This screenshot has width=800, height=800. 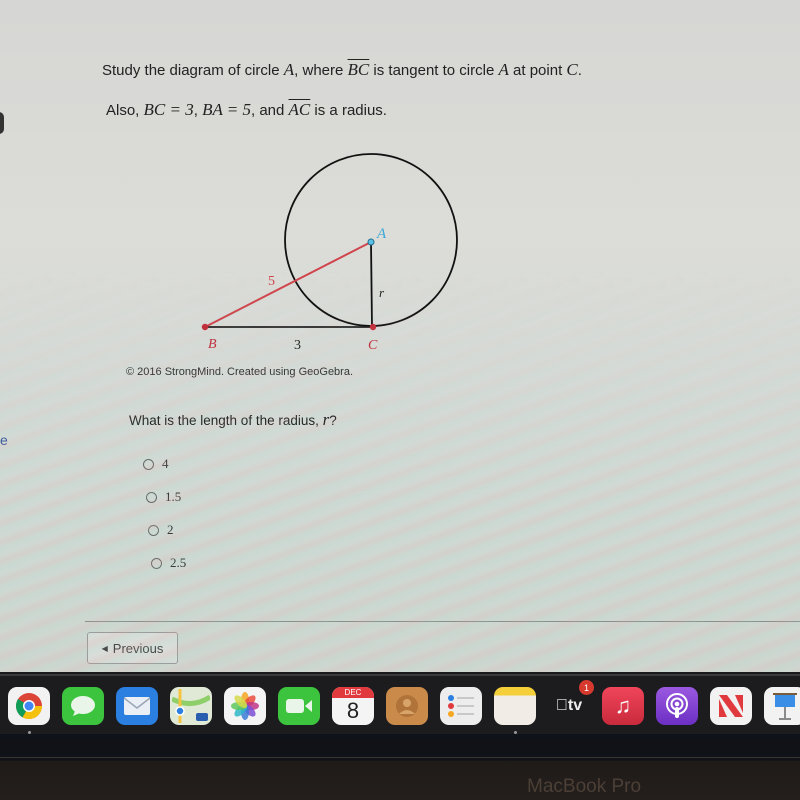 I want to click on device-brand-label: MacBook Pro, so click(x=584, y=786).